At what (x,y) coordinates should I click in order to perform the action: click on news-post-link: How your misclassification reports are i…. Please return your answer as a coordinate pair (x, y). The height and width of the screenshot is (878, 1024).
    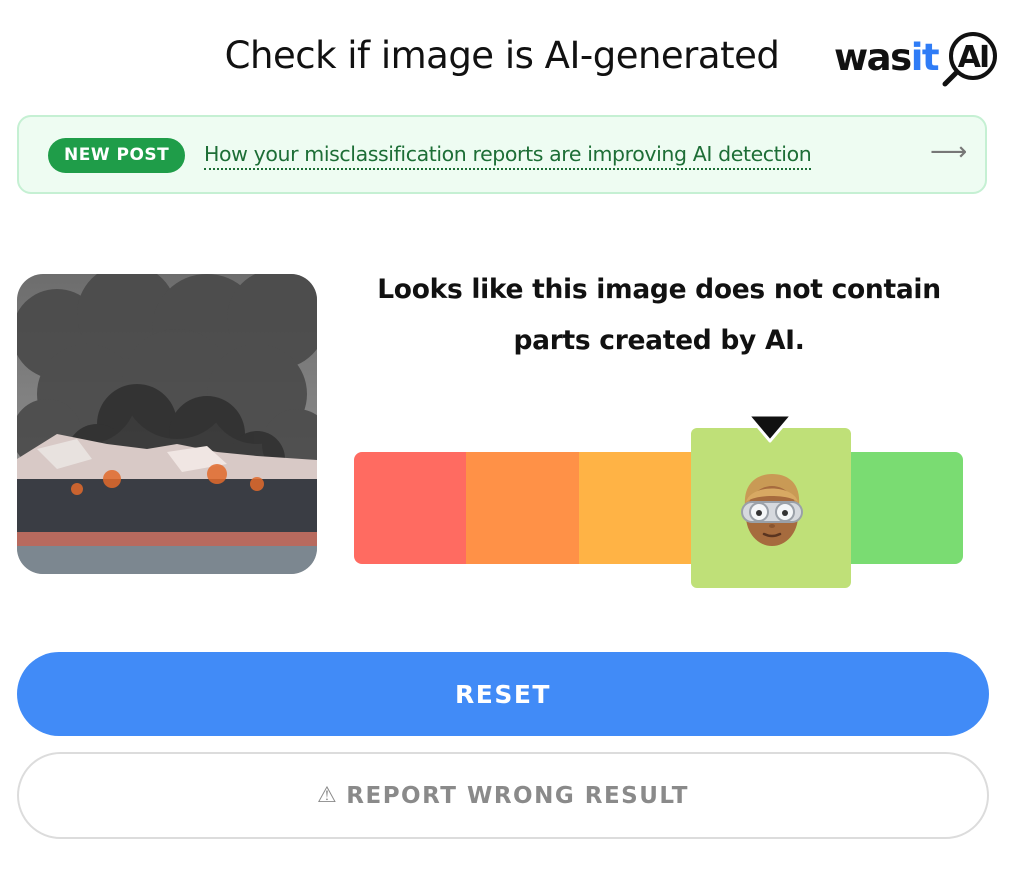
    Looking at the image, I should click on (508, 156).